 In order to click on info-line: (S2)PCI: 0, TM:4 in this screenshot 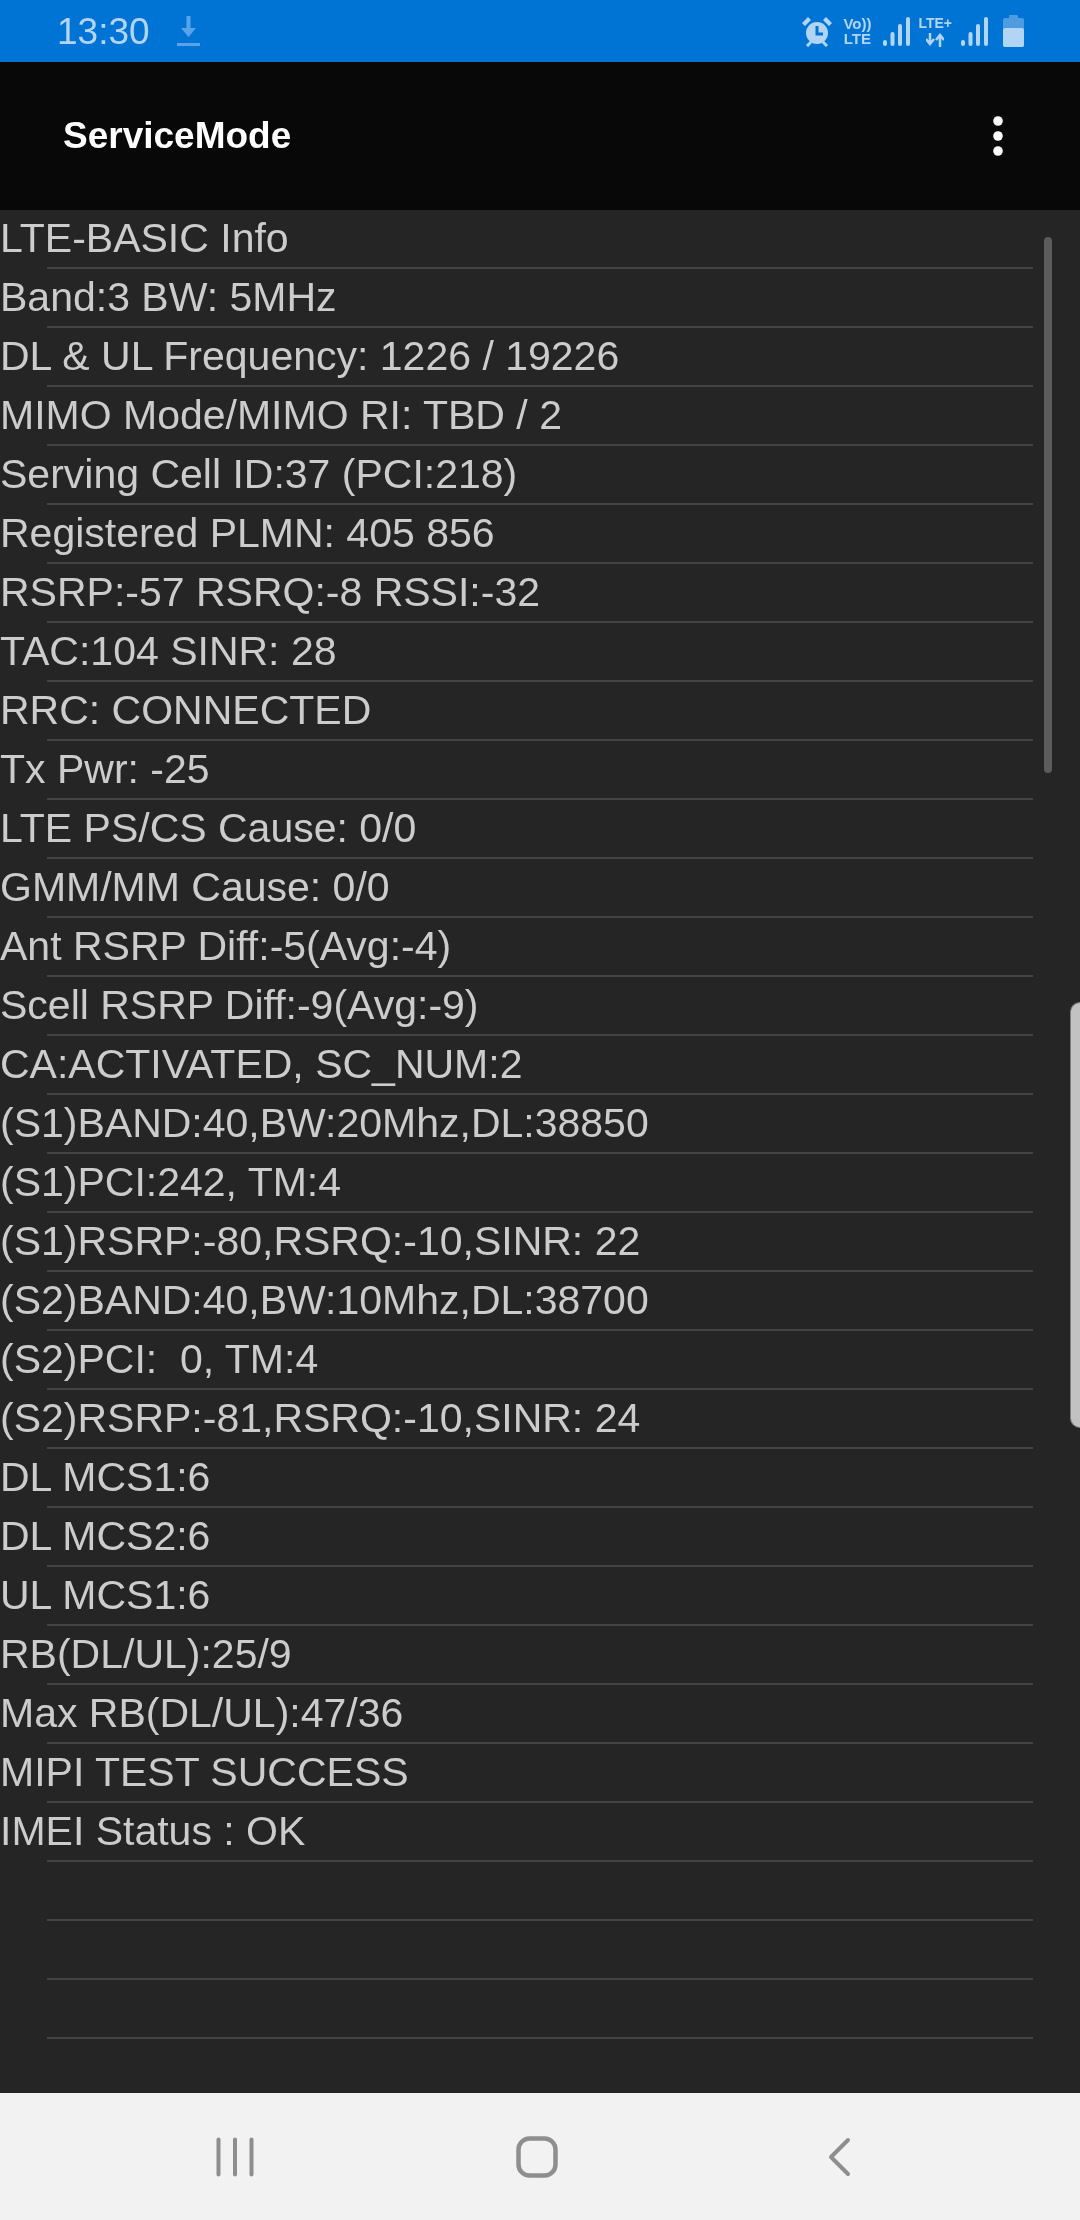, I will do `click(159, 1359)`.